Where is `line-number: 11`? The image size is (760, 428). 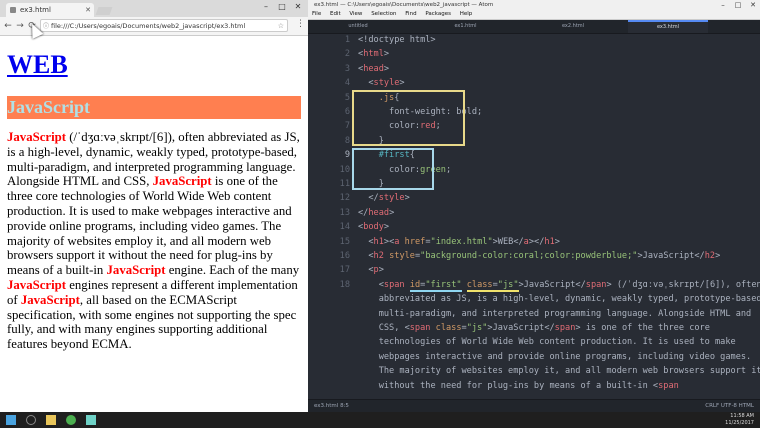 line-number: 11 is located at coordinates (344, 184).